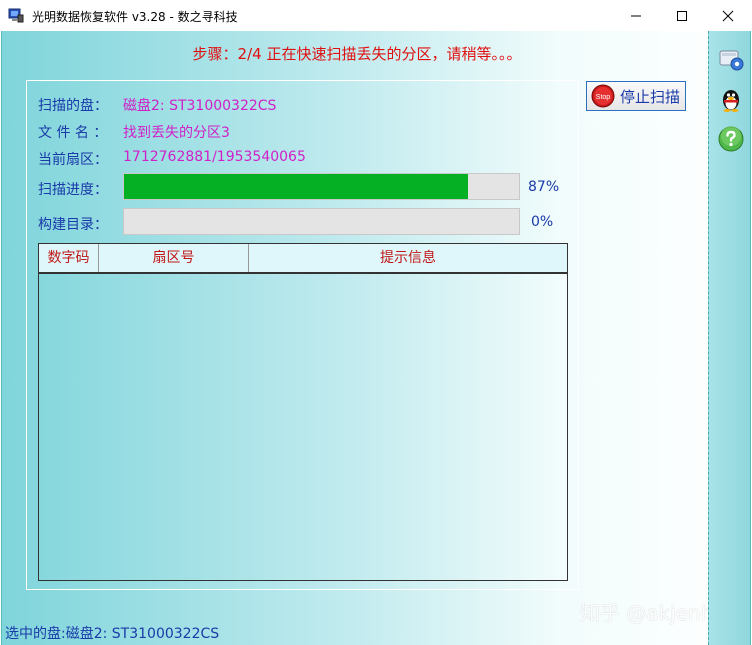 Image resolution: width=752 pixels, height=645 pixels. I want to click on status-bar-text: 选中的盘:磁盘2: ST31000322CS, so click(112, 634).